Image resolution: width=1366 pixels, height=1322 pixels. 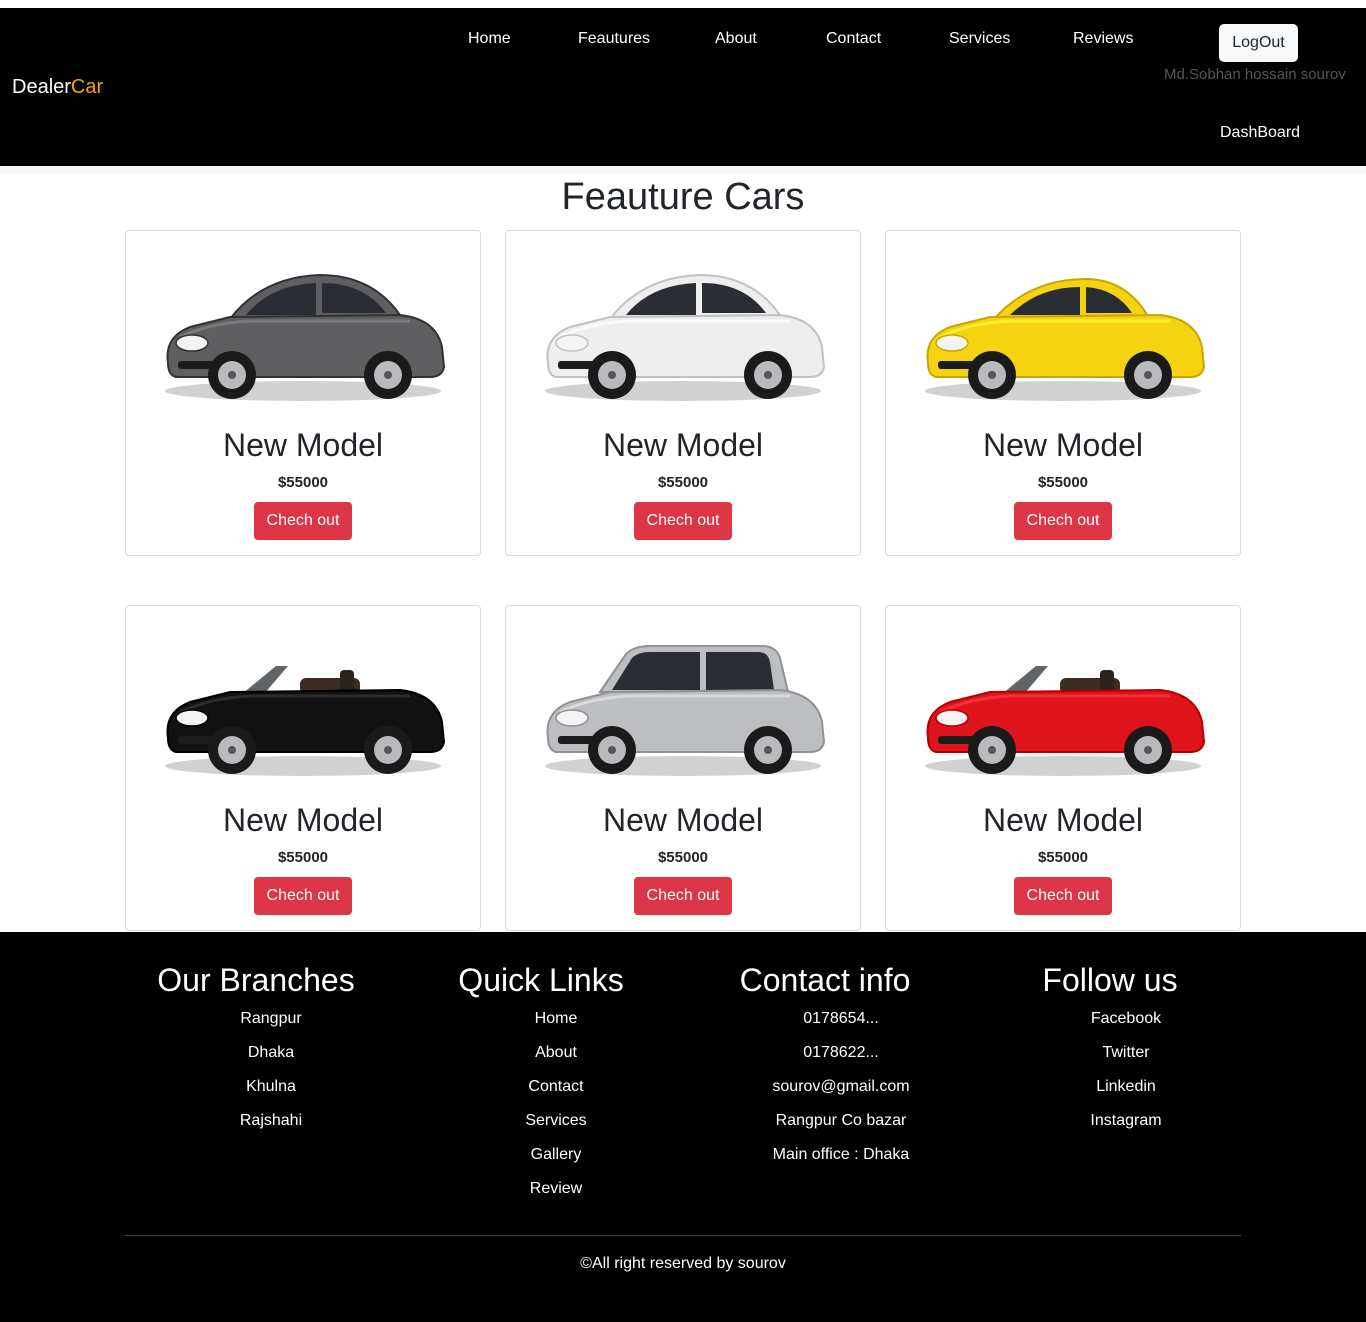 What do you see at coordinates (87, 87) in the screenshot?
I see `brand-accent-text: Car` at bounding box center [87, 87].